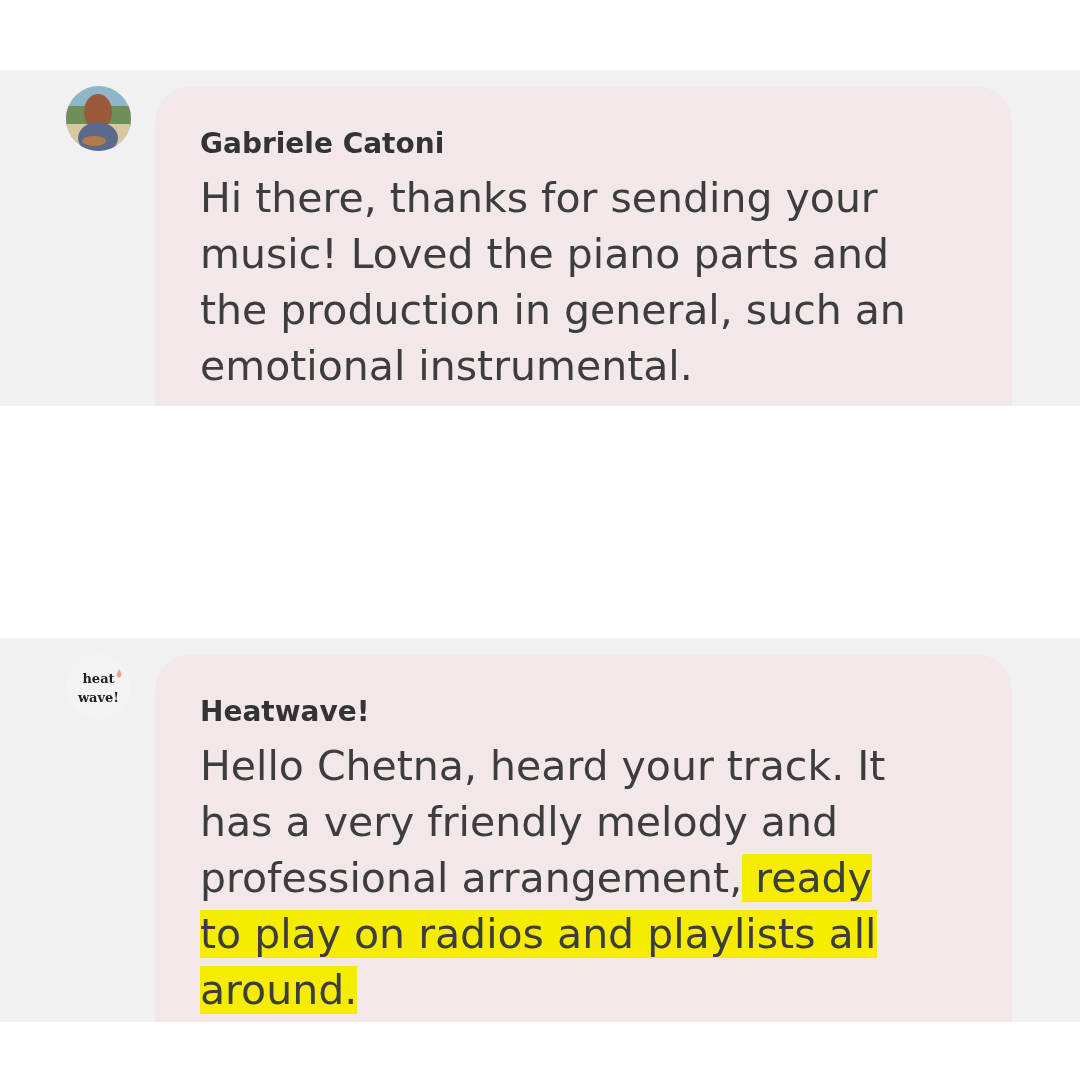  What do you see at coordinates (539, 198) in the screenshot?
I see `message-line: Hi there, thanks for sending your` at bounding box center [539, 198].